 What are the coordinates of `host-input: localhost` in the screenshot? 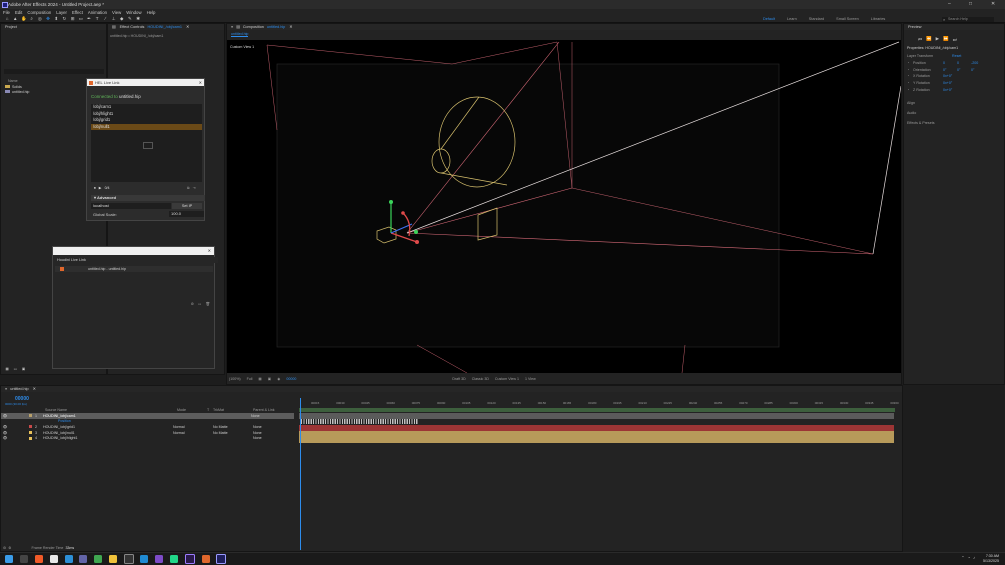 It's located at (131, 206).